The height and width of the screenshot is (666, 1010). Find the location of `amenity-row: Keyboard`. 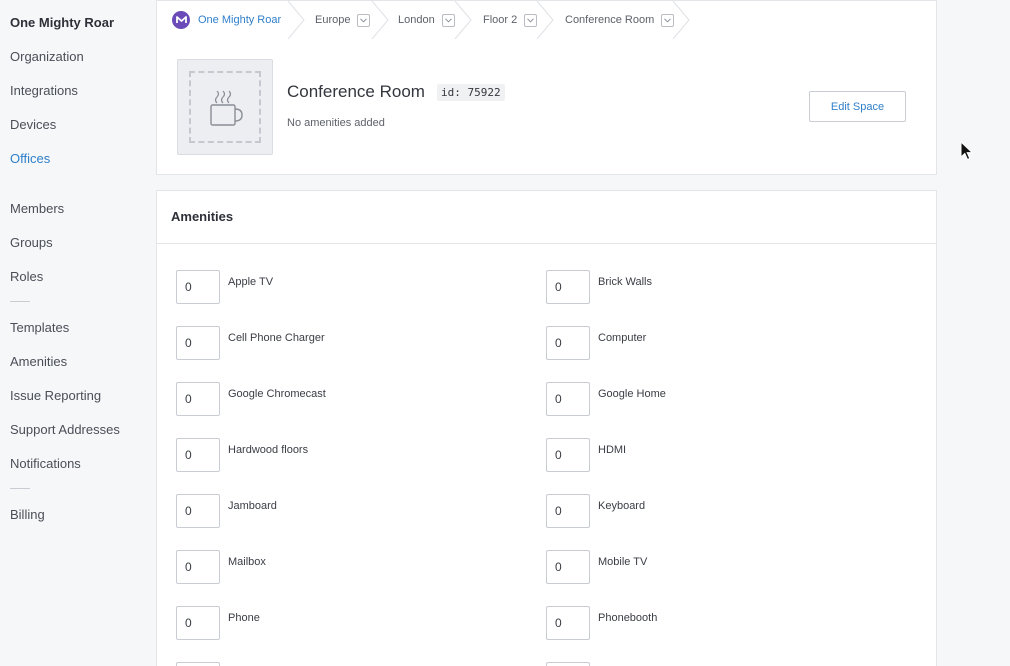

amenity-row: Keyboard is located at coordinates (595, 511).